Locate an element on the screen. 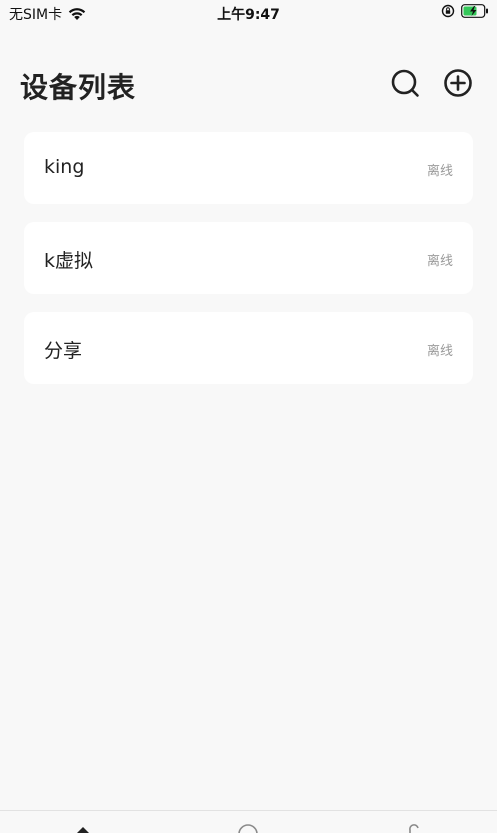  add-circle-icon is located at coordinates (458, 85).